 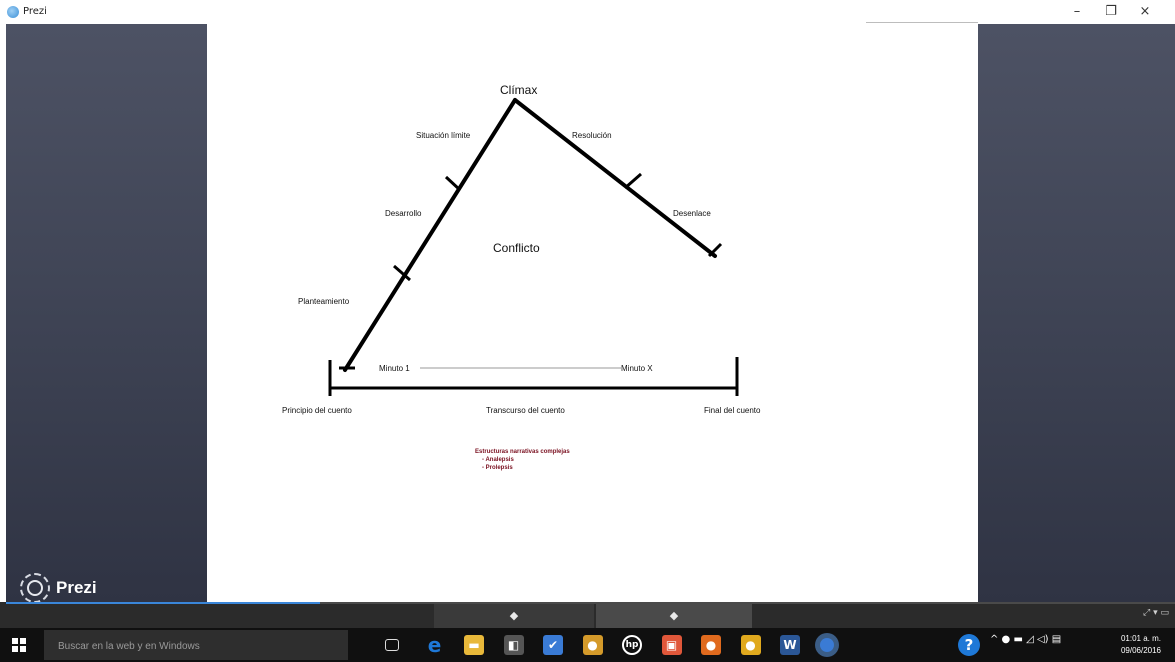 What do you see at coordinates (922, 22) in the screenshot?
I see `loading-indicator` at bounding box center [922, 22].